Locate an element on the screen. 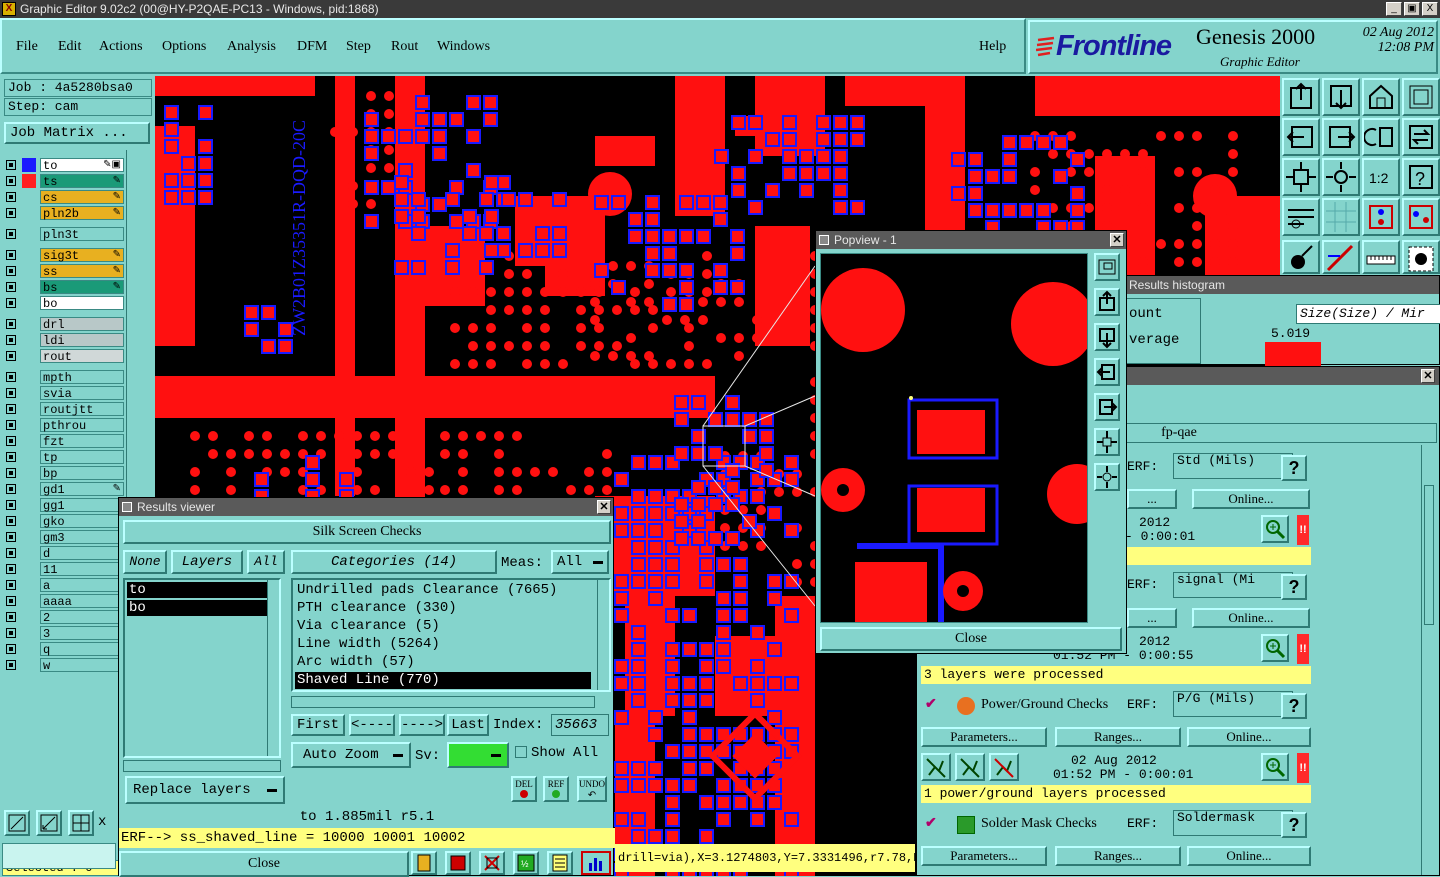  close-window-button: X is located at coordinates (1430, 9).